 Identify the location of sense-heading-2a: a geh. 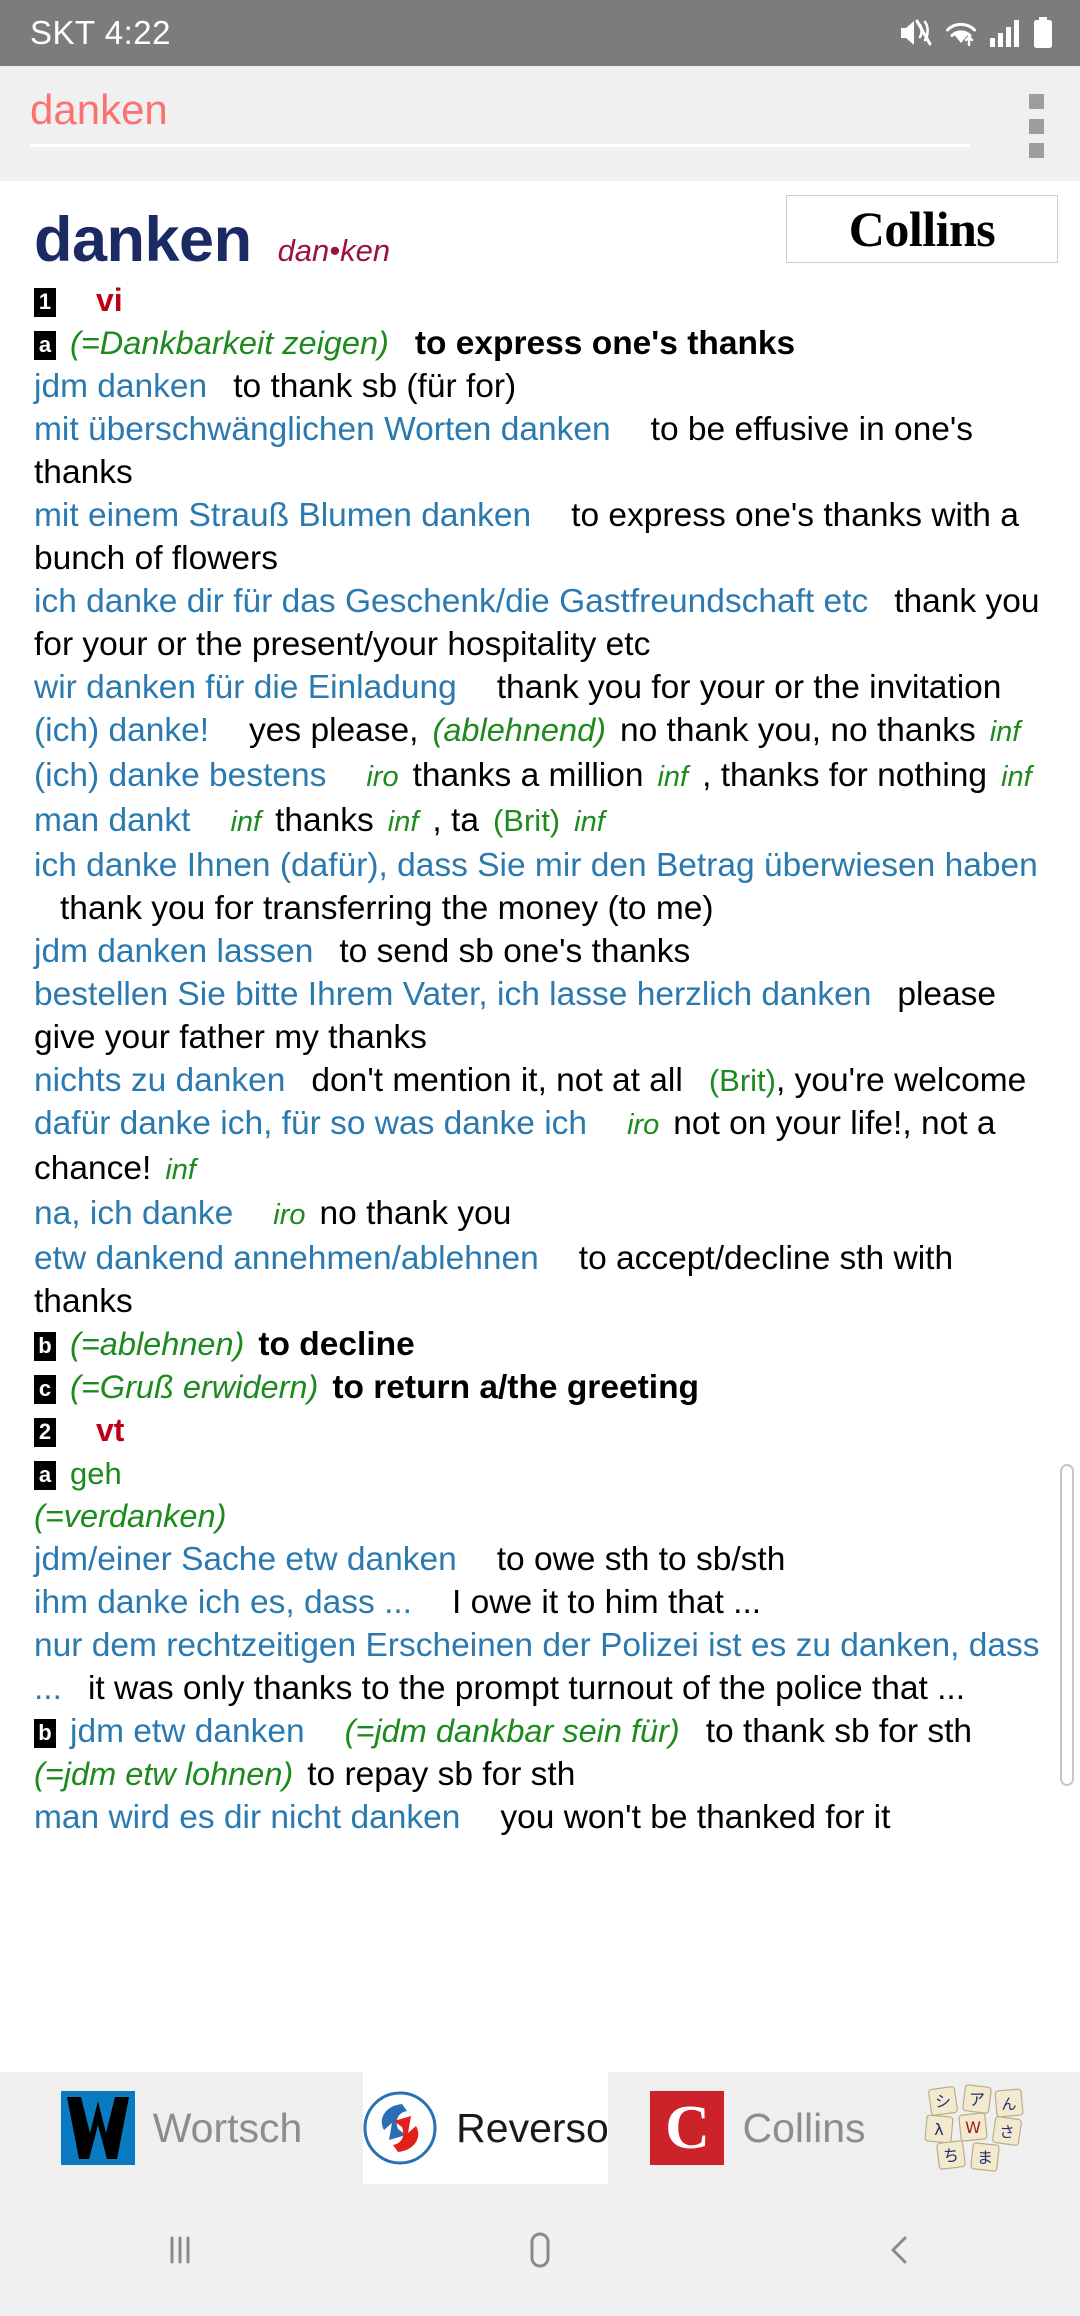
(546, 1473).